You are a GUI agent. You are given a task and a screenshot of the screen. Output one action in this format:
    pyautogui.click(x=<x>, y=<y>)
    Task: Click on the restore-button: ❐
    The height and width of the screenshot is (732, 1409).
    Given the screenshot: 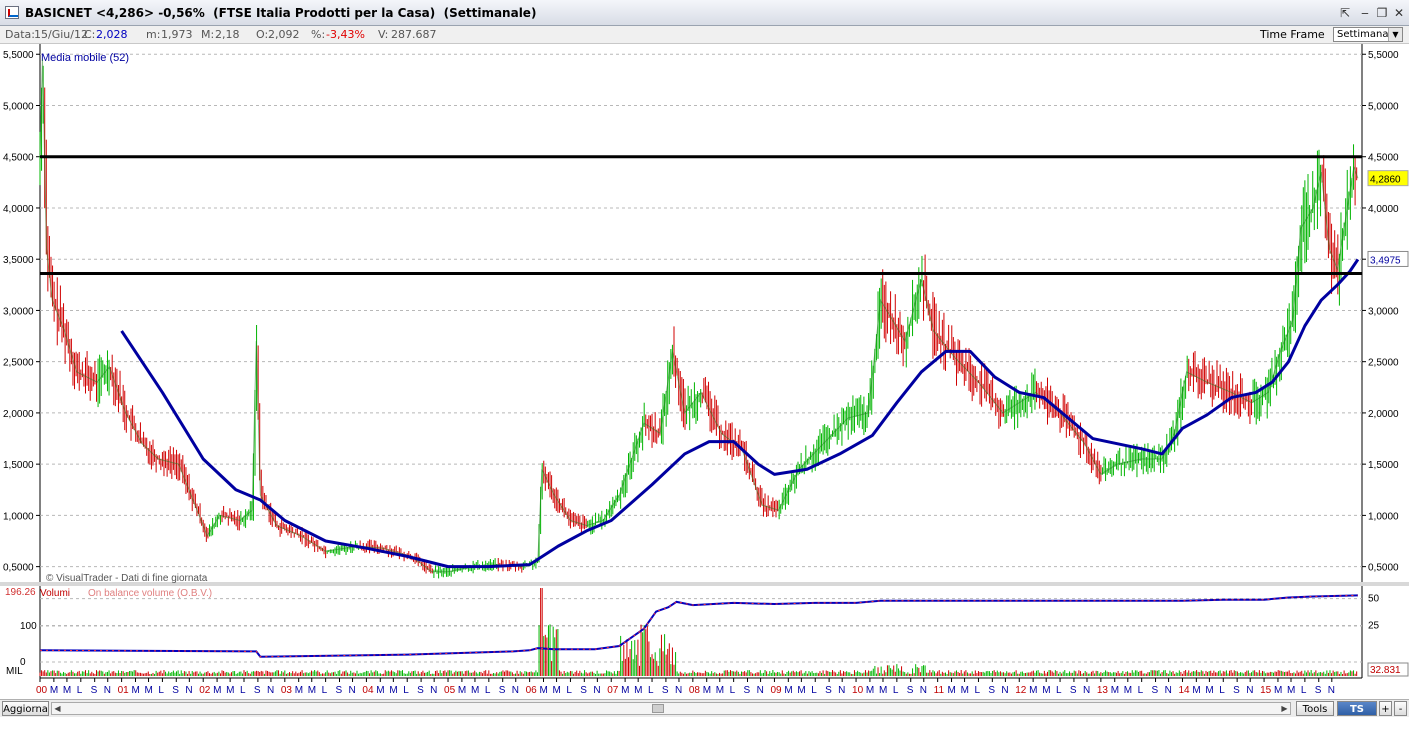 What is the action you would take?
    pyautogui.click(x=1382, y=13)
    